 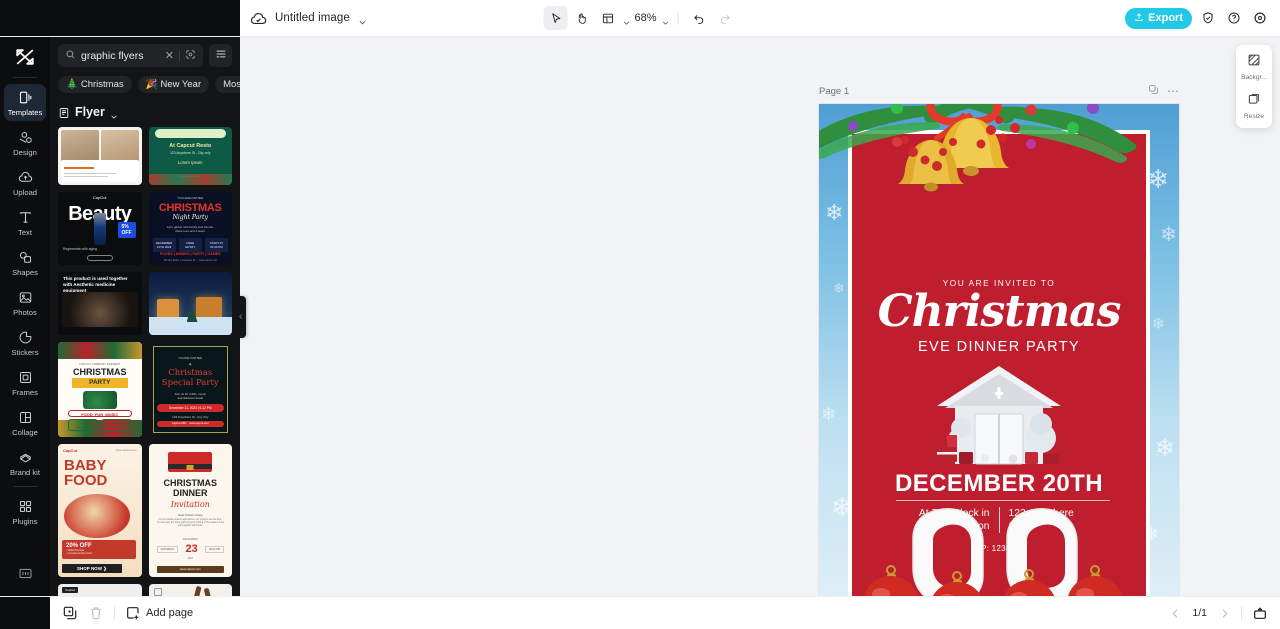 What do you see at coordinates (1165, 18) in the screenshot?
I see `export-label: Export` at bounding box center [1165, 18].